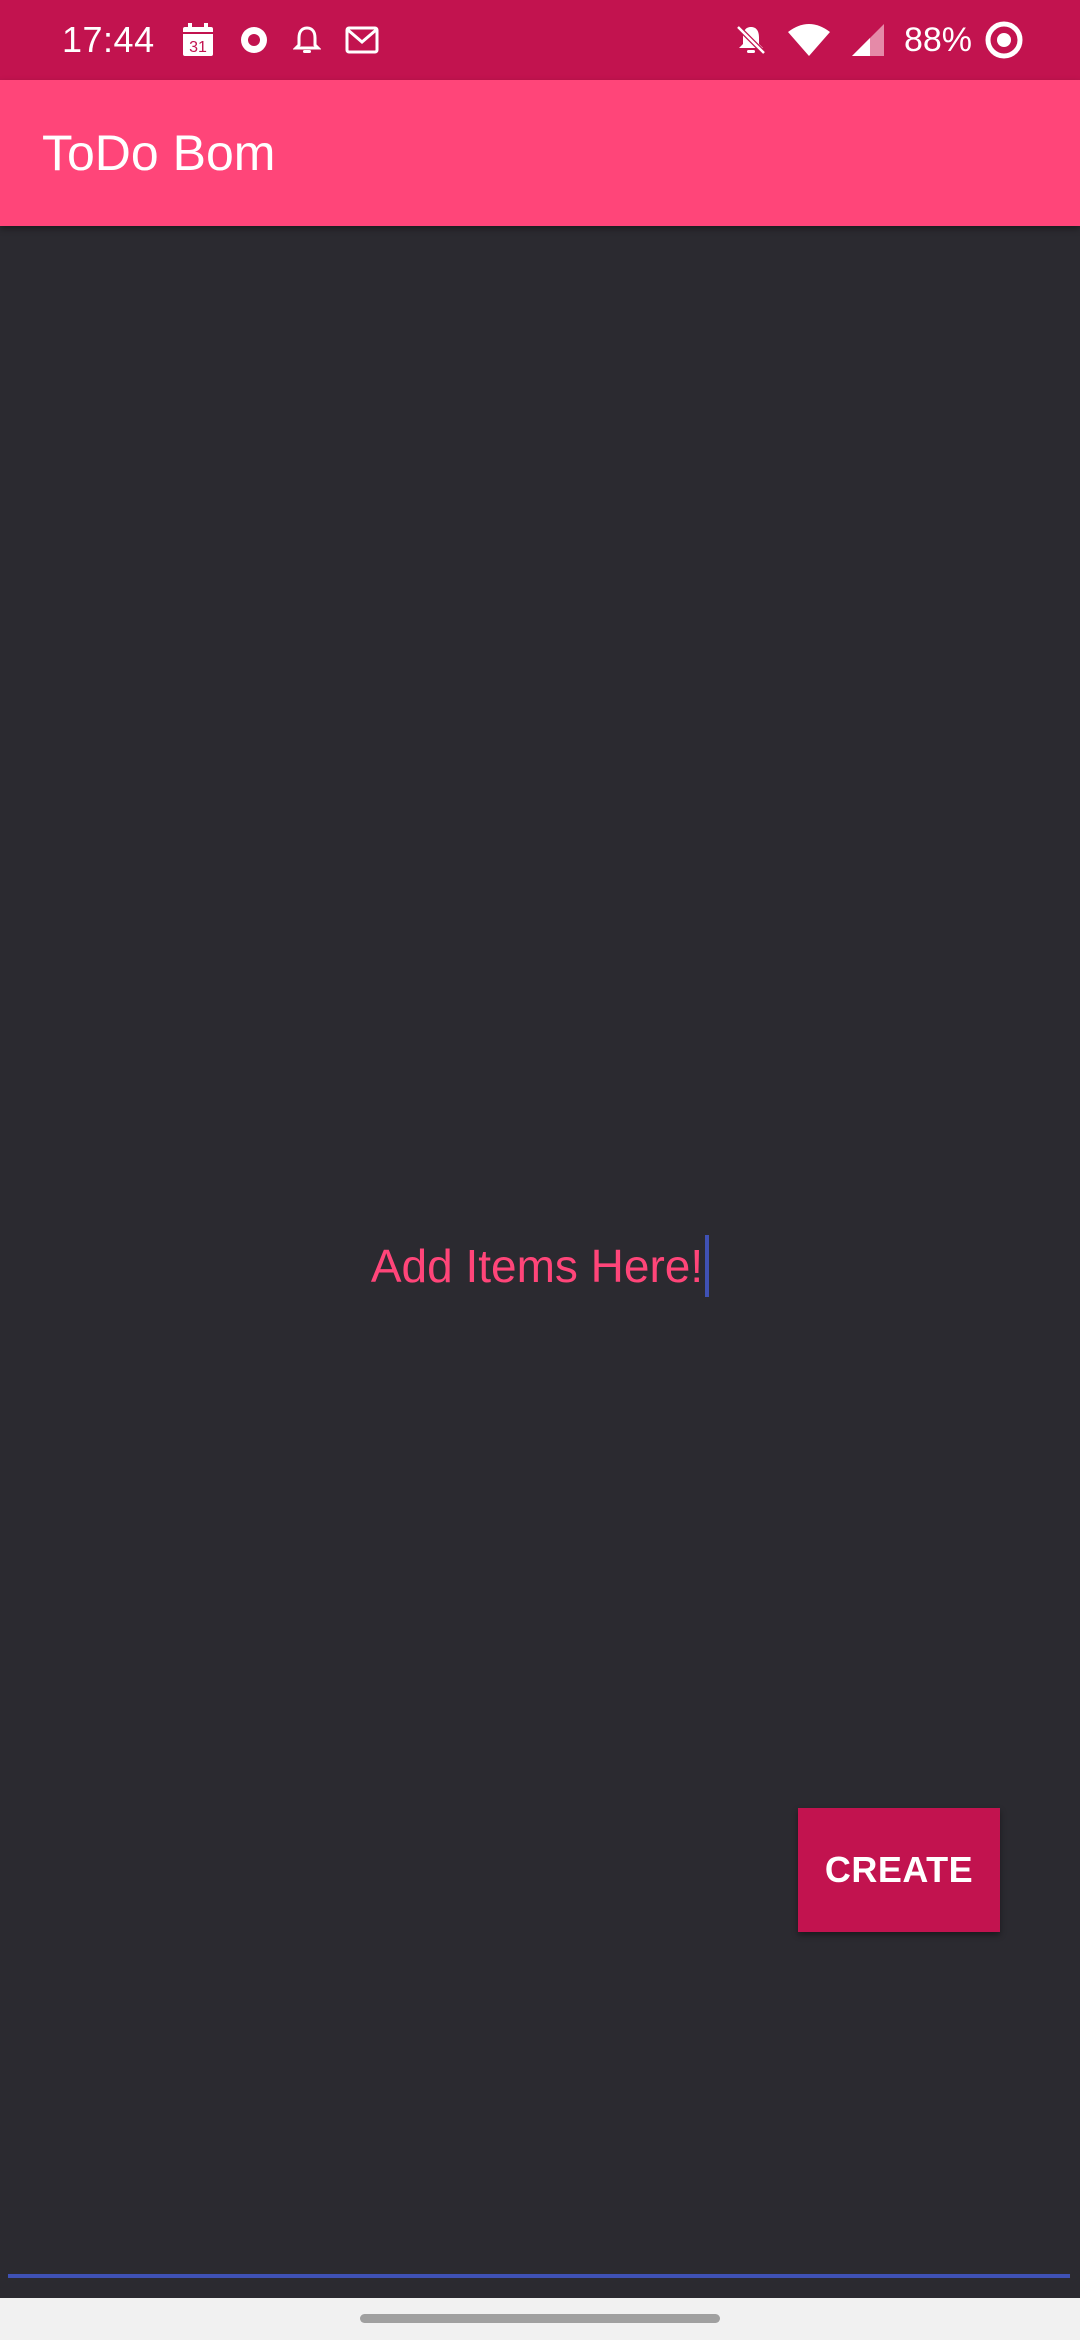  Describe the element at coordinates (751, 40) in the screenshot. I see `bell-muted-icon` at that location.